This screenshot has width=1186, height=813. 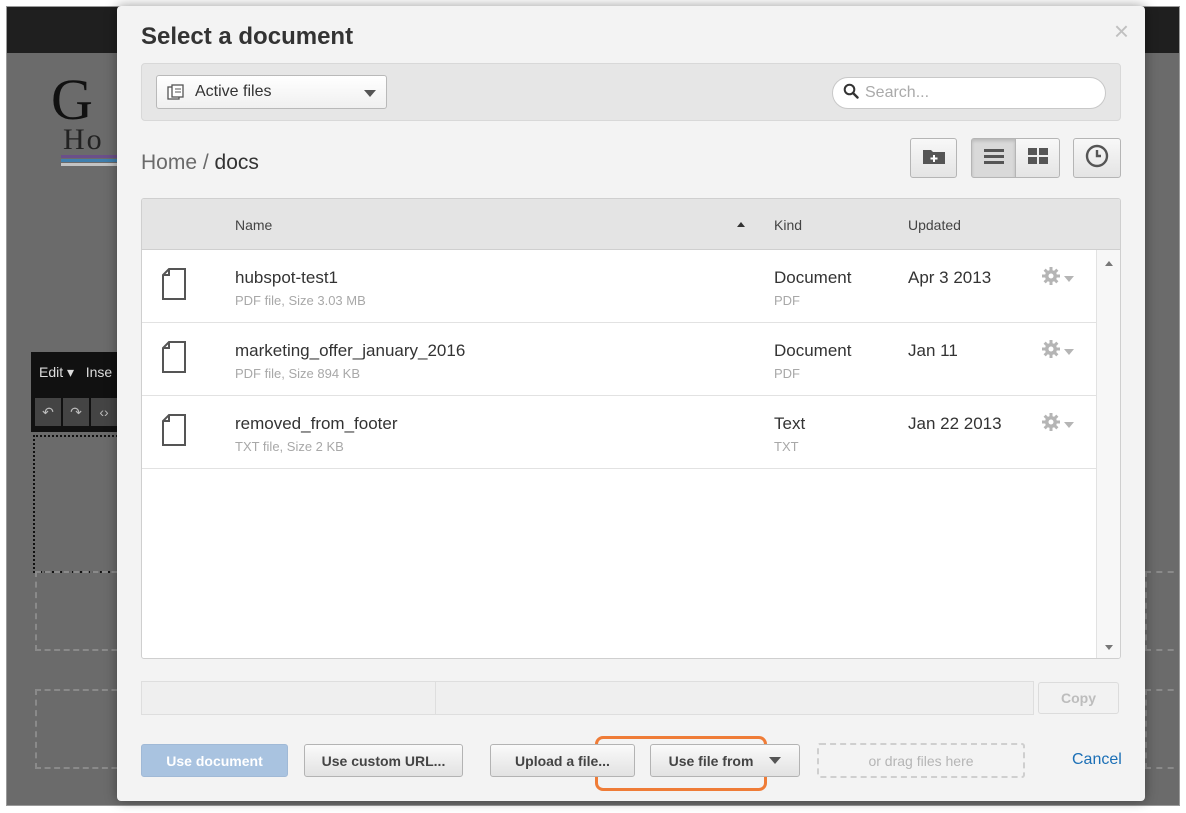 I want to click on copy-button: Copy, so click(x=1078, y=698).